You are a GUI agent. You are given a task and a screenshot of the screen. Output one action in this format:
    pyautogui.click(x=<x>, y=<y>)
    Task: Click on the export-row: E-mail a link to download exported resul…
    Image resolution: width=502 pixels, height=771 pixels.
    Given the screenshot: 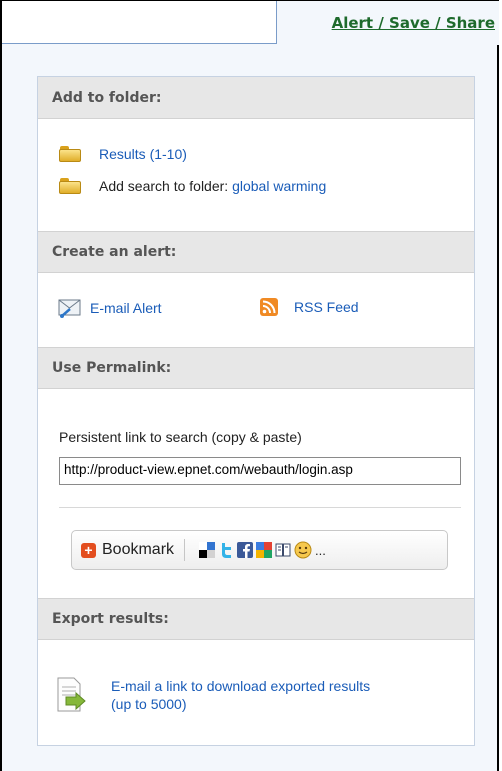 What is the action you would take?
    pyautogui.click(x=213, y=695)
    